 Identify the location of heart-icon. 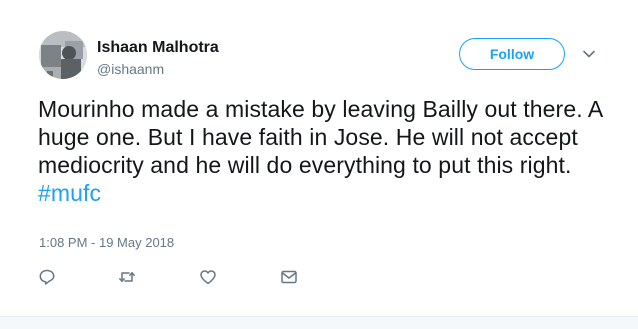
(208, 277).